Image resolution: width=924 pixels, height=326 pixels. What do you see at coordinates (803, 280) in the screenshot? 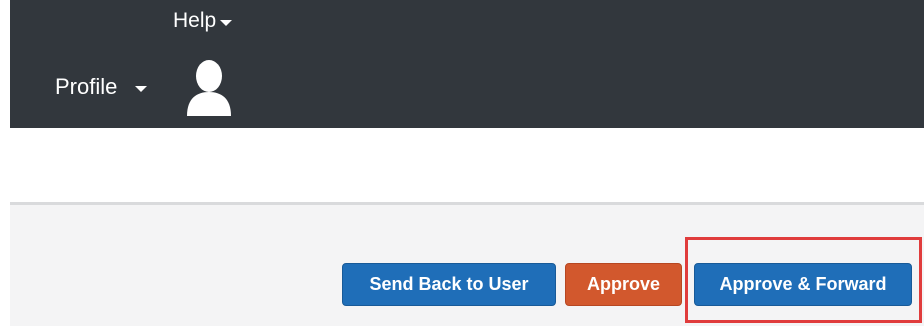
I see `highlight-box` at bounding box center [803, 280].